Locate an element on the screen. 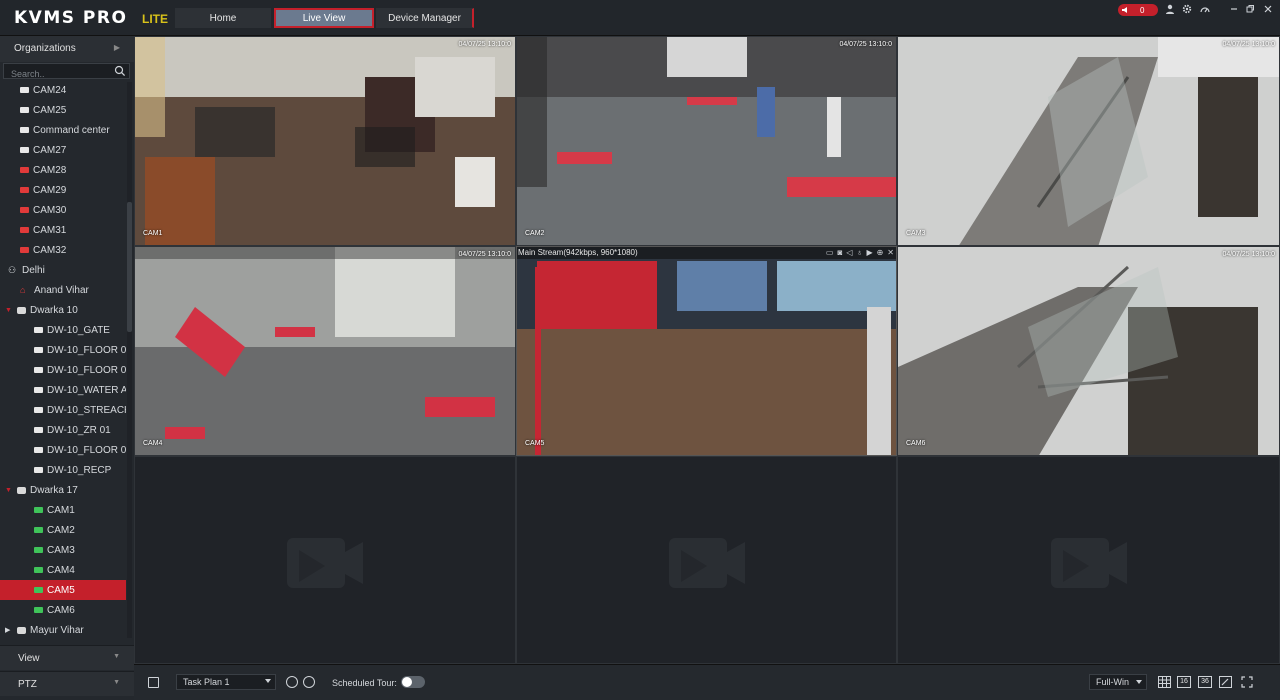 The height and width of the screenshot is (700, 1280). tab-home: Home is located at coordinates (223, 18).